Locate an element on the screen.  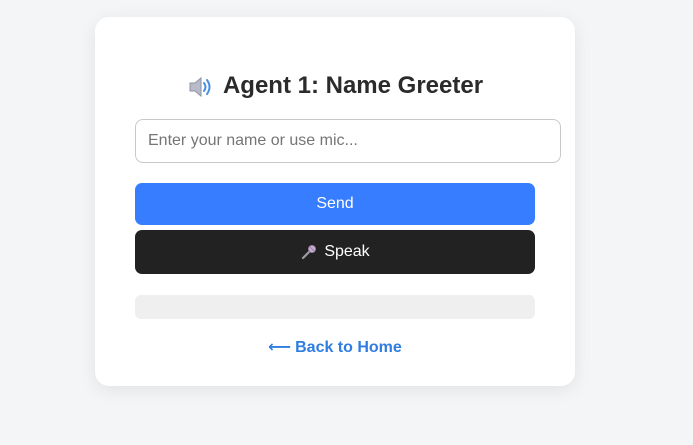
page-title-text: Agent 1: Name Greeter is located at coordinates (353, 85).